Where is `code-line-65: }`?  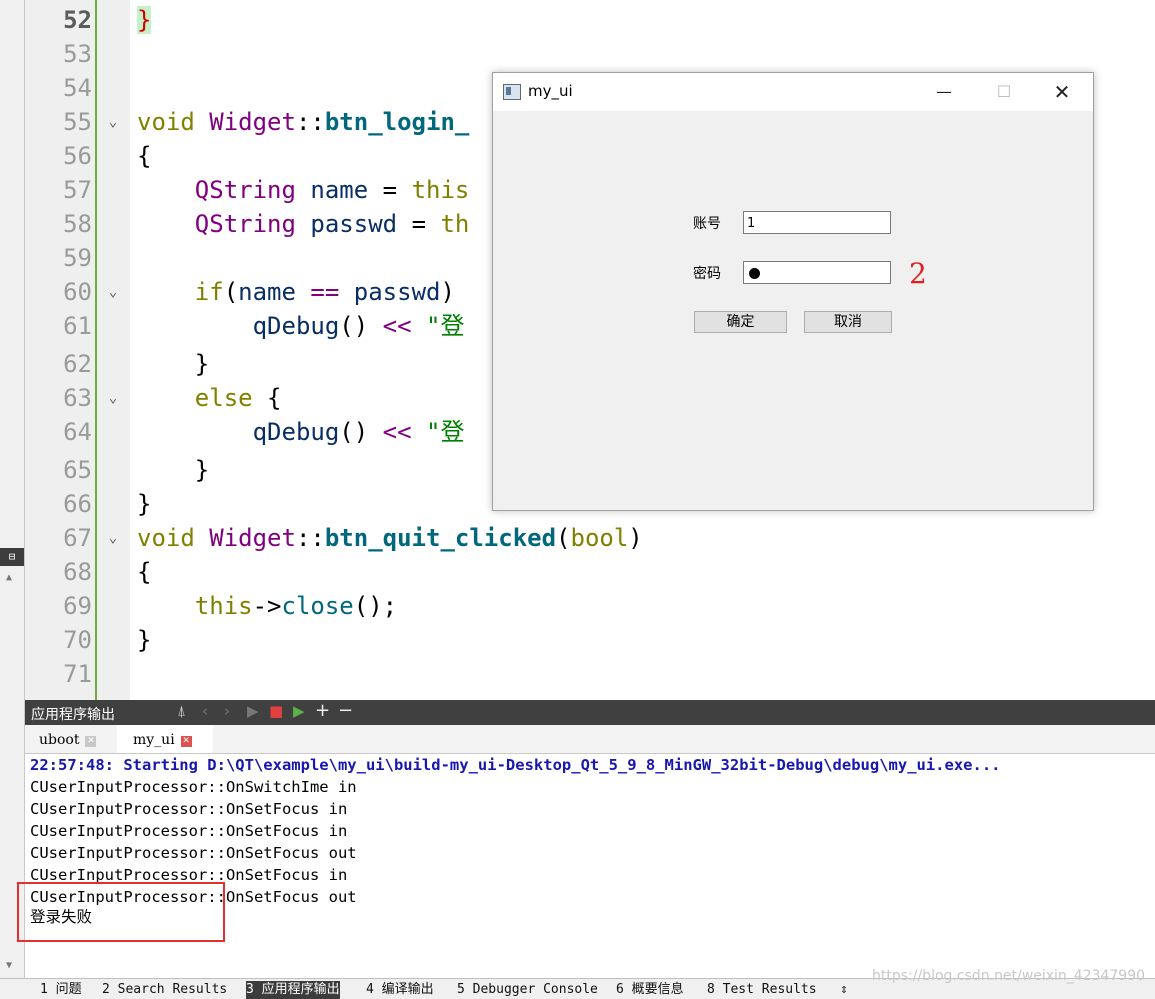 code-line-65: } is located at coordinates (202, 470).